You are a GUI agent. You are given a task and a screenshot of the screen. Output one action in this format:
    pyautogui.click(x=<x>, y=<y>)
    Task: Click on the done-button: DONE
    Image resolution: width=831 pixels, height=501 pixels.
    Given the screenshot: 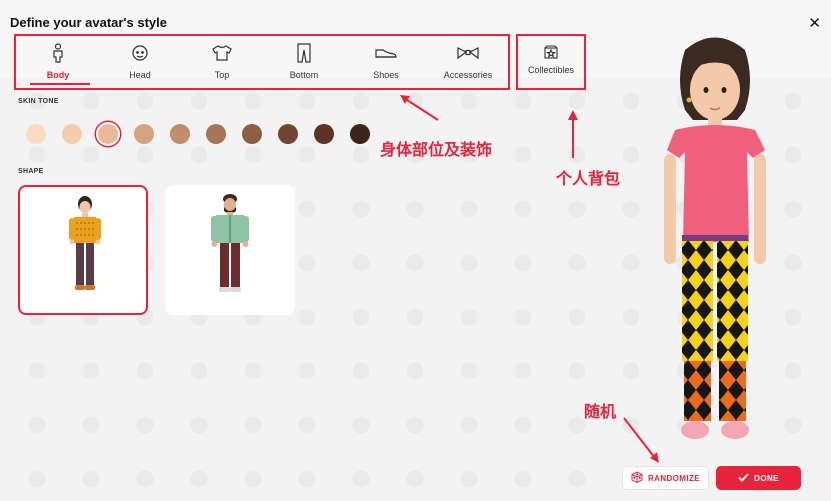 What is the action you would take?
    pyautogui.click(x=758, y=478)
    